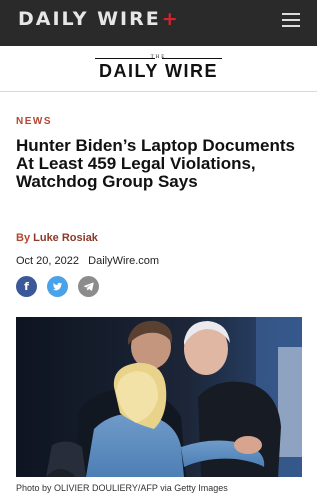  What do you see at coordinates (47, 261) in the screenshot?
I see `article-date: Oct 20, 2022` at bounding box center [47, 261].